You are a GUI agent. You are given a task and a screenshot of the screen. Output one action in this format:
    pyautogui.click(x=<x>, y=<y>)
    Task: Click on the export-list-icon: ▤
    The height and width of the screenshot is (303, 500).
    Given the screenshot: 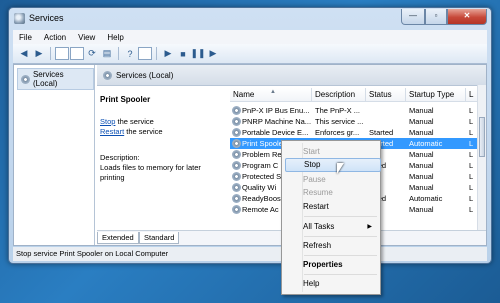 What is the action you would take?
    pyautogui.click(x=107, y=54)
    